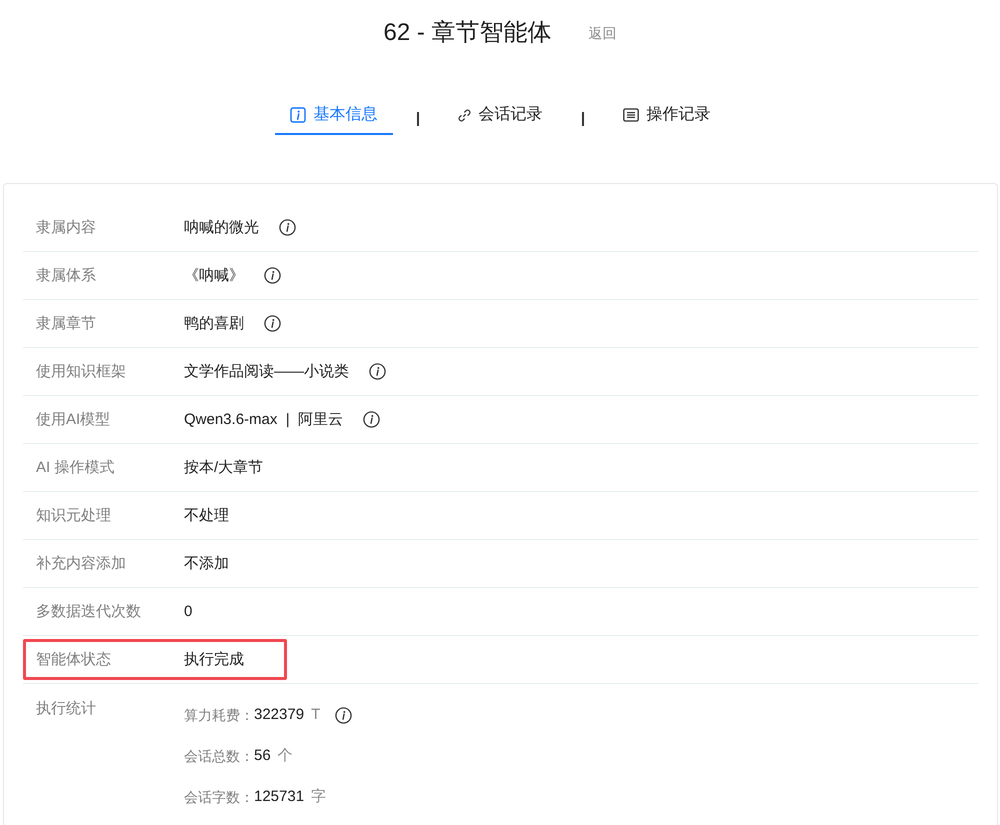  What do you see at coordinates (630, 115) in the screenshot?
I see `list-icon` at bounding box center [630, 115].